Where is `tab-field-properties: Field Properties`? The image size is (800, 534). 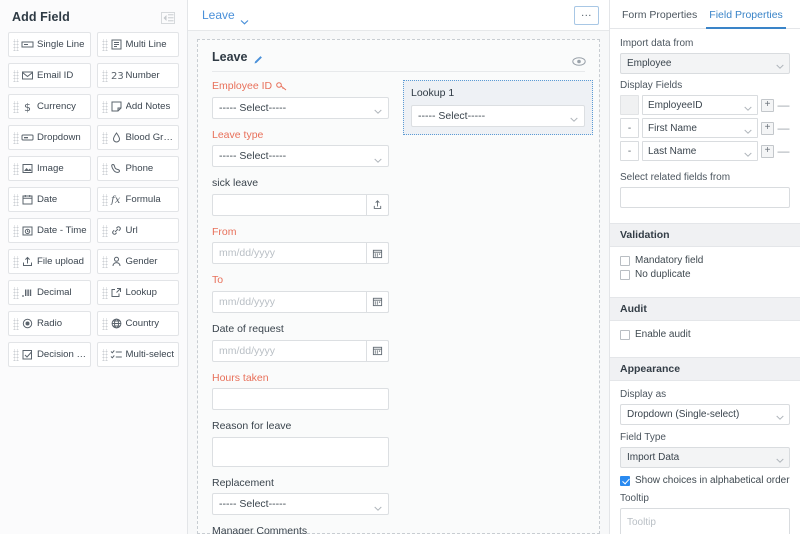
tab-field-properties: Field Properties is located at coordinates (746, 14).